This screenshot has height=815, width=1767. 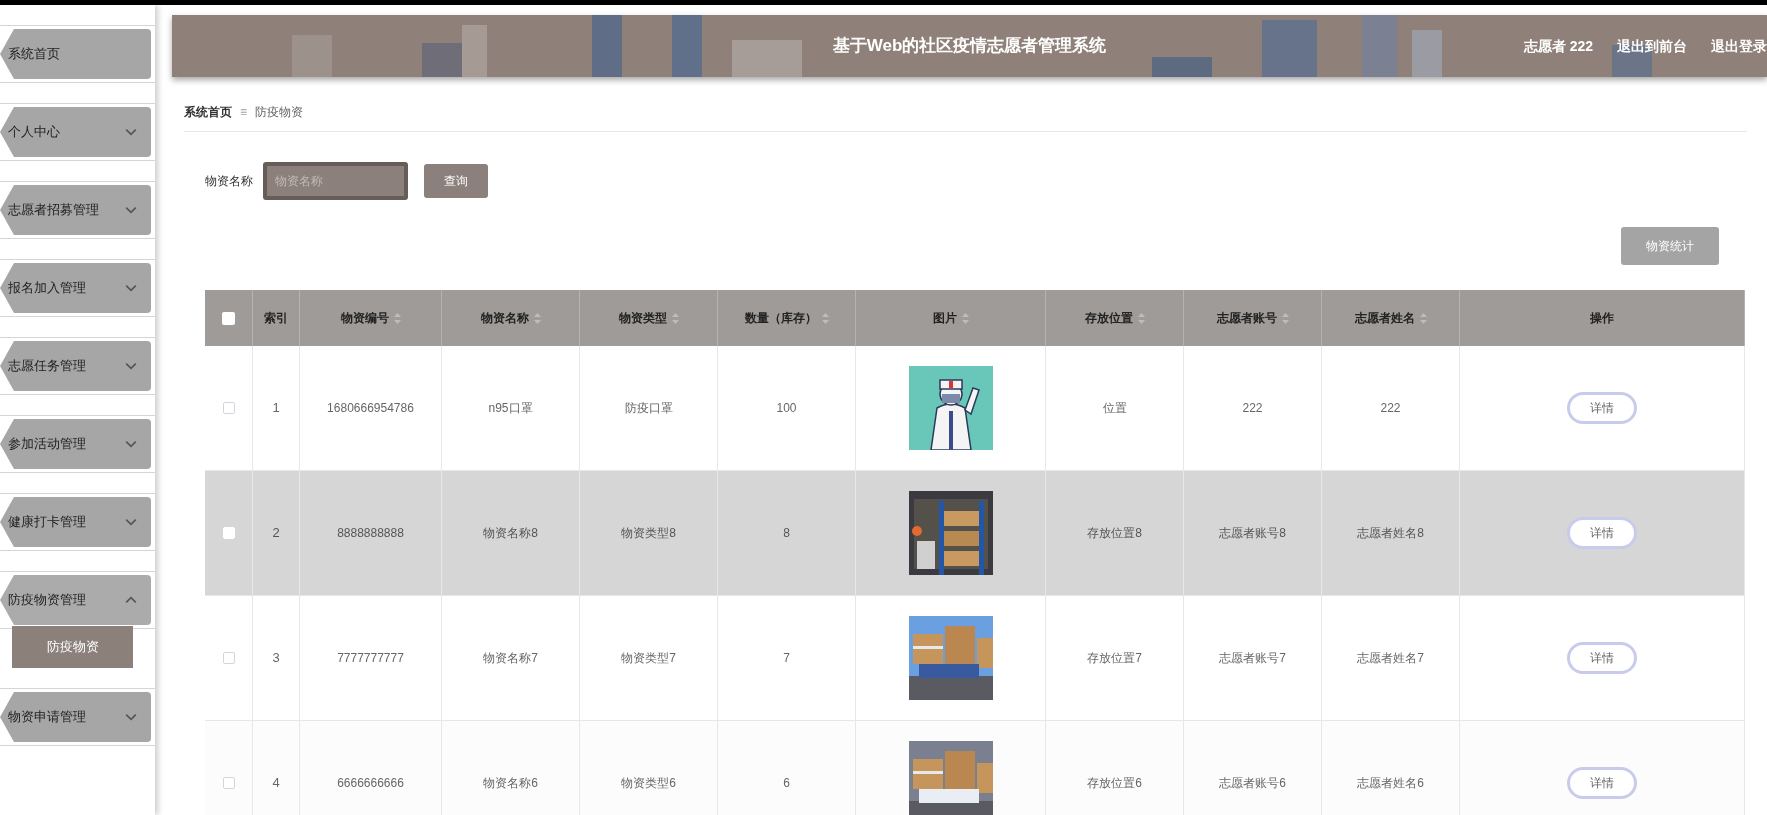 I want to click on table-cell-text: 志愿者账号7, so click(x=1252, y=658).